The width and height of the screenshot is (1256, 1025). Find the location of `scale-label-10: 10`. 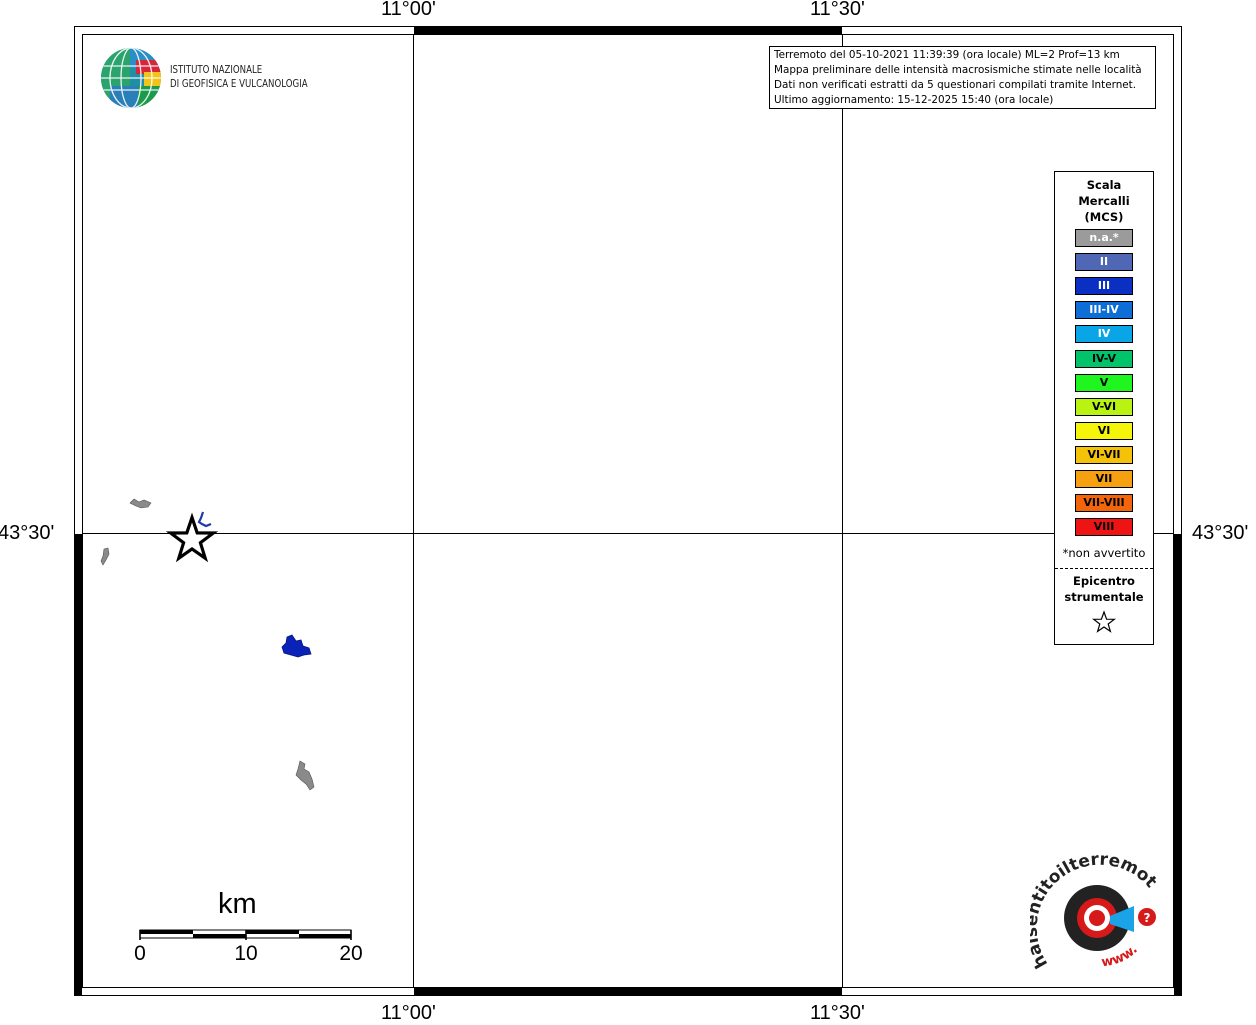

scale-label-10: 10 is located at coordinates (246, 953).